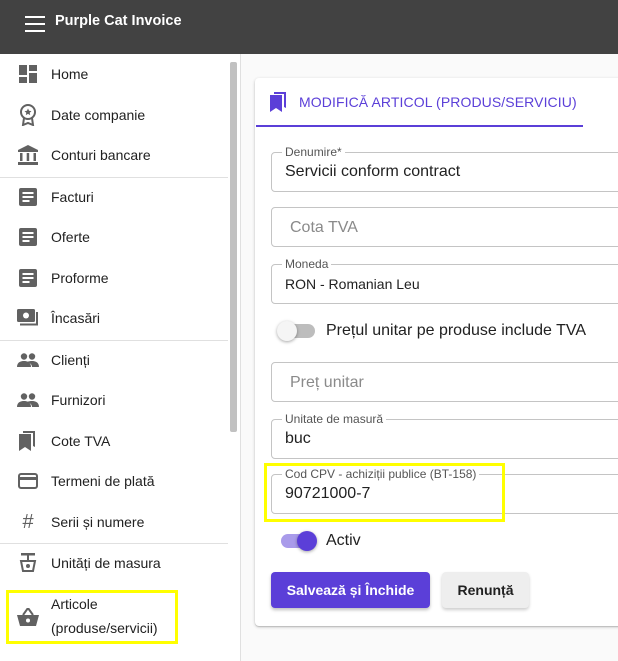 The height and width of the screenshot is (661, 618). What do you see at coordinates (70, 74) in the screenshot?
I see `sidebar-item-label: Home` at bounding box center [70, 74].